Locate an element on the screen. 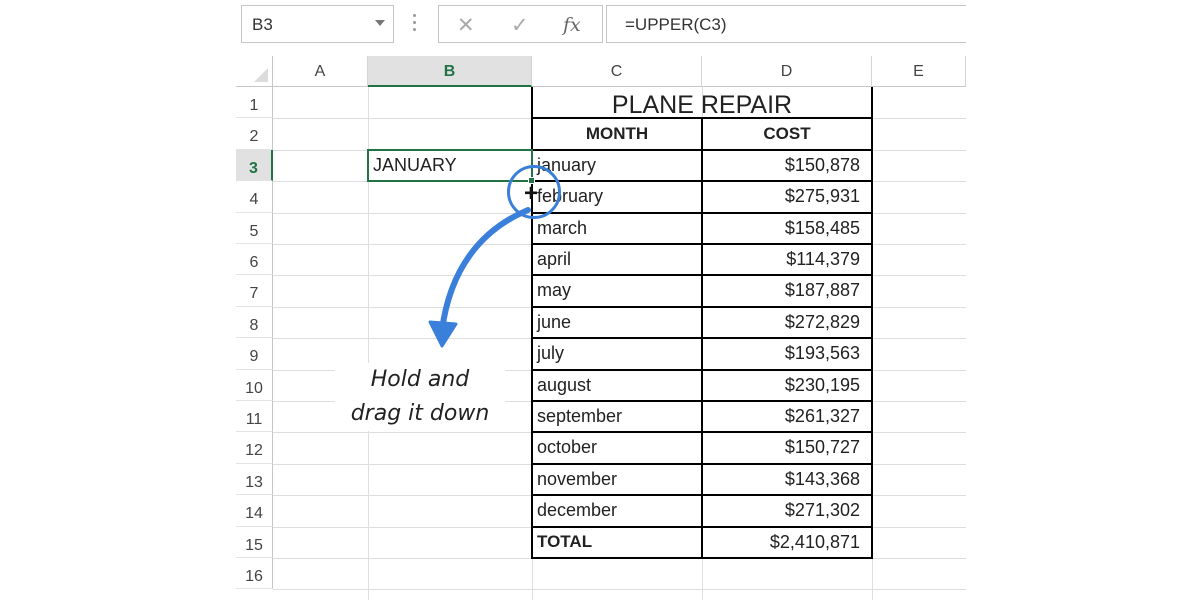 The height and width of the screenshot is (600, 1200). table-title: PLANE REPAIR is located at coordinates (702, 105).